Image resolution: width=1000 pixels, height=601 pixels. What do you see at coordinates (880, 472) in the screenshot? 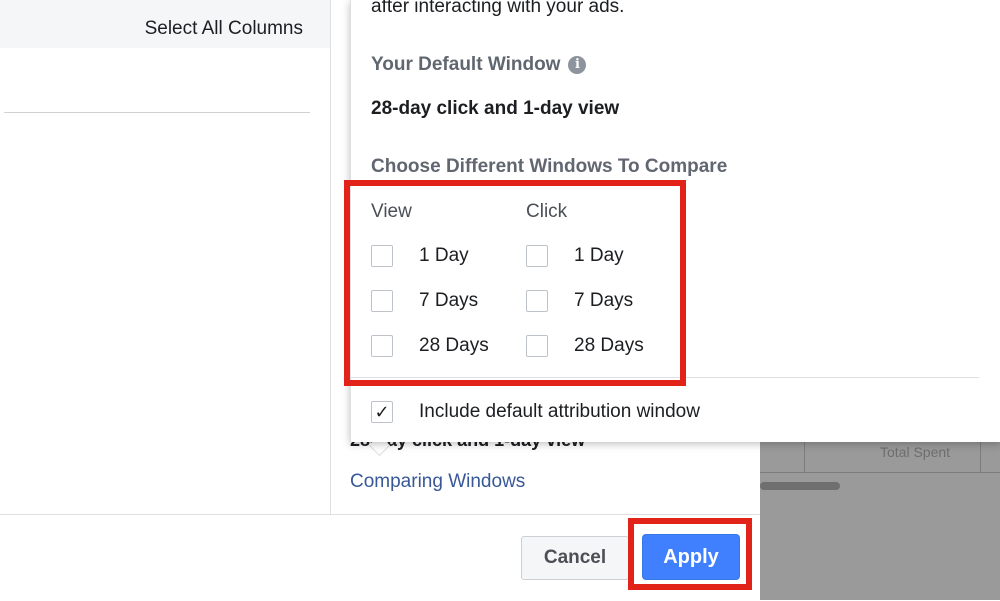
I see `table-row-divider` at bounding box center [880, 472].